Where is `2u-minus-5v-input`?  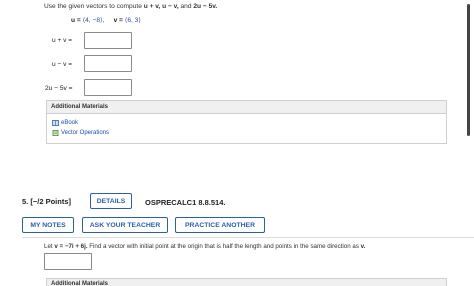
2u-minus-5v-input is located at coordinates (108, 87).